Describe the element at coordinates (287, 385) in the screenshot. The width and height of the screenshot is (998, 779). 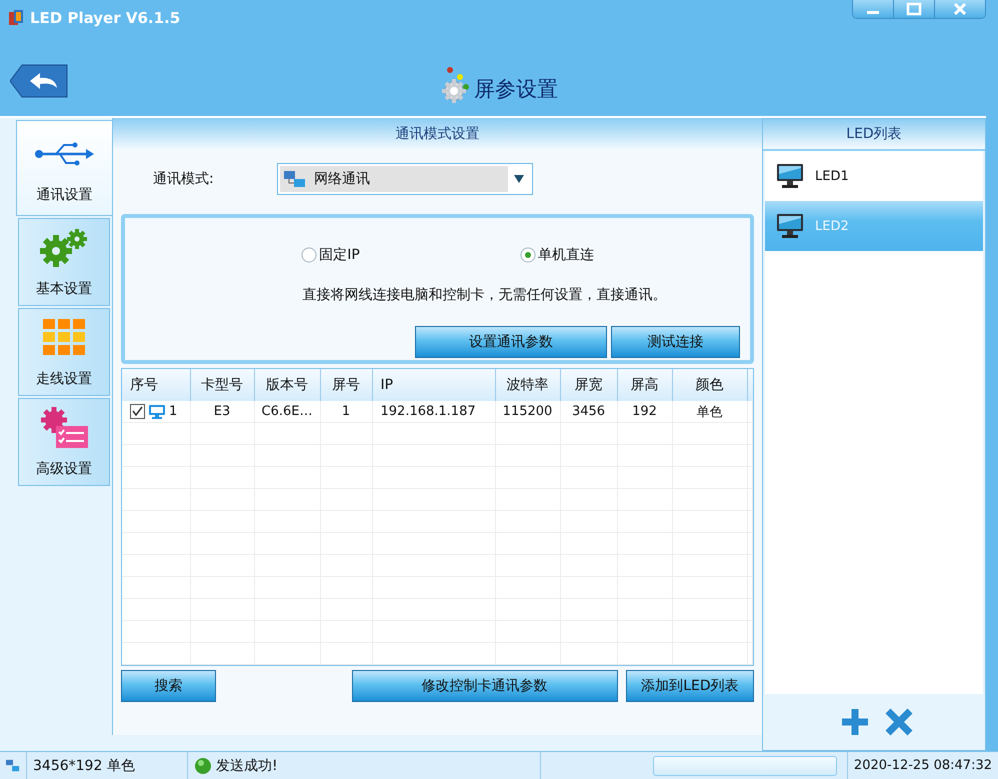
I see `column-header: 版本号` at that location.